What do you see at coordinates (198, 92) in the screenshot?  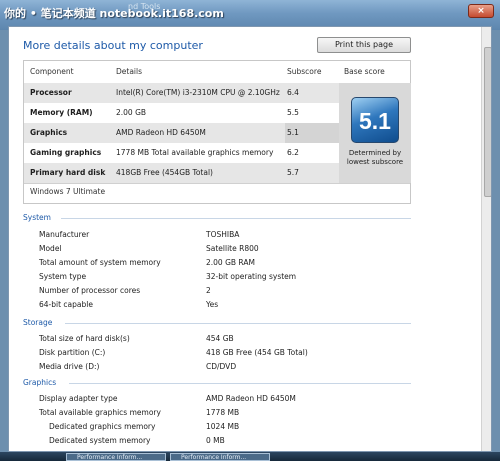 I see `component-details: Intel(R) Core(TM) i3-2310M CPU @ 2.10GHz` at bounding box center [198, 92].